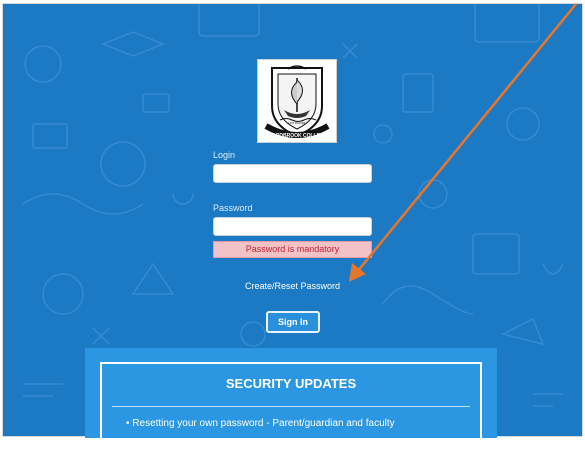 This screenshot has width=585, height=452. I want to click on login-input, so click(292, 173).